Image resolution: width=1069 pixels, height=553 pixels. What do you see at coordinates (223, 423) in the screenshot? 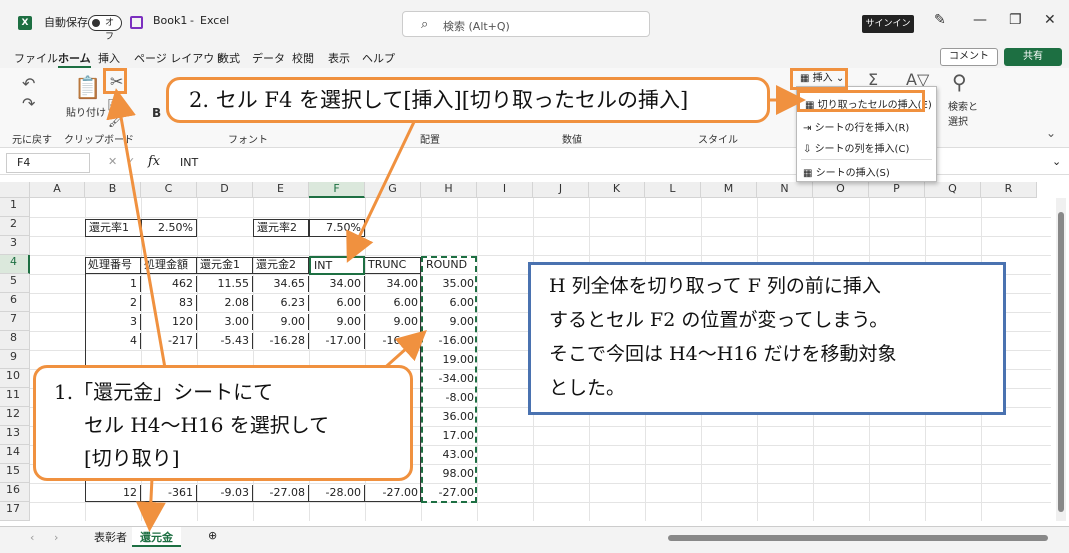
I see `step1-callout: 1.「還元金」シートにて セル H4〜H16 を選択して [切り取り]` at bounding box center [223, 423].